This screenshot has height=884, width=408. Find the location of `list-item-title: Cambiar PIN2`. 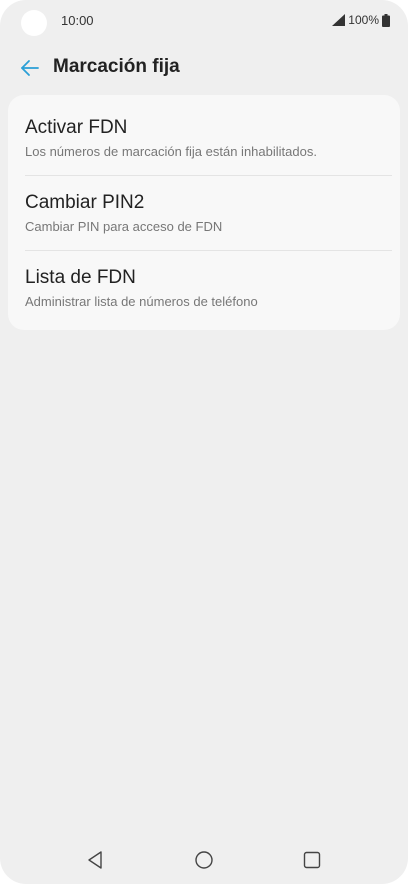

list-item-title: Cambiar PIN2 is located at coordinates (85, 202).